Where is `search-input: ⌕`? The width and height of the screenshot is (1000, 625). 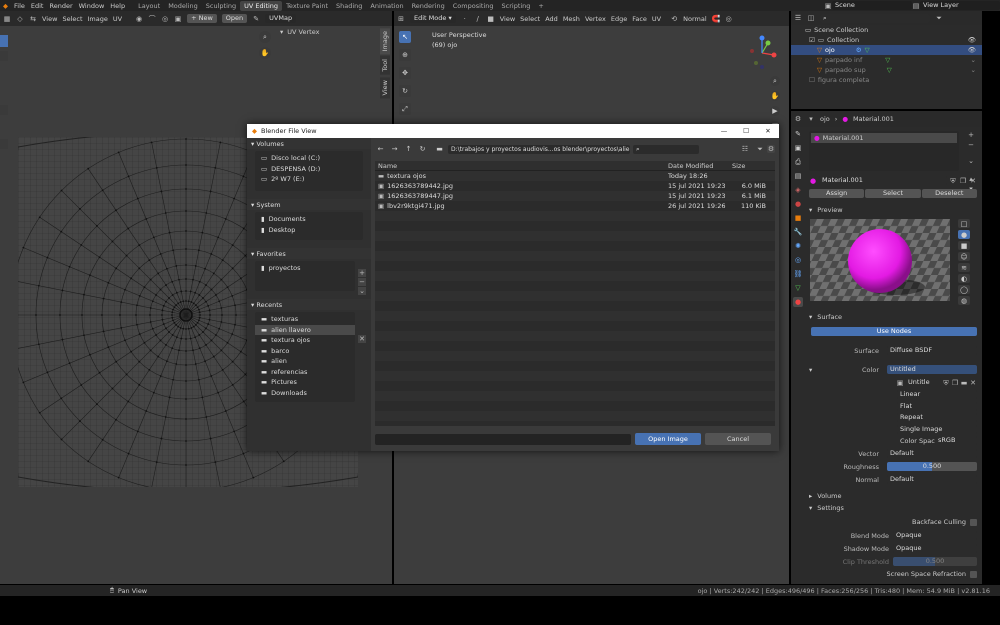 search-input: ⌕ is located at coordinates (666, 149).